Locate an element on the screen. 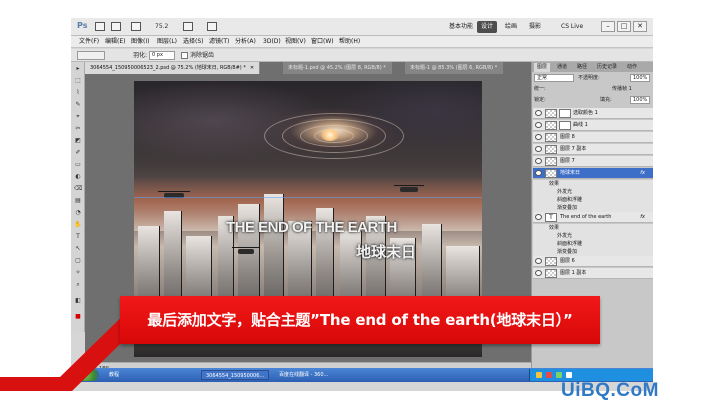 The image size is (720, 405). tool-preset-picker is located at coordinates (91, 55).